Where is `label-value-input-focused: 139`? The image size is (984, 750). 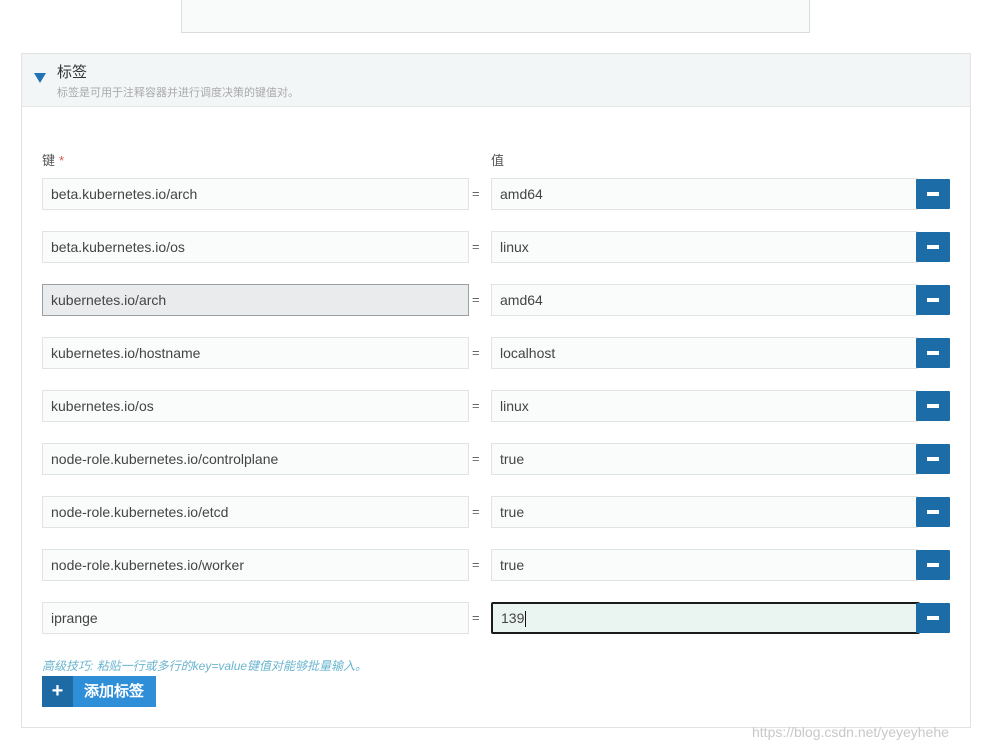 label-value-input-focused: 139 is located at coordinates (705, 618).